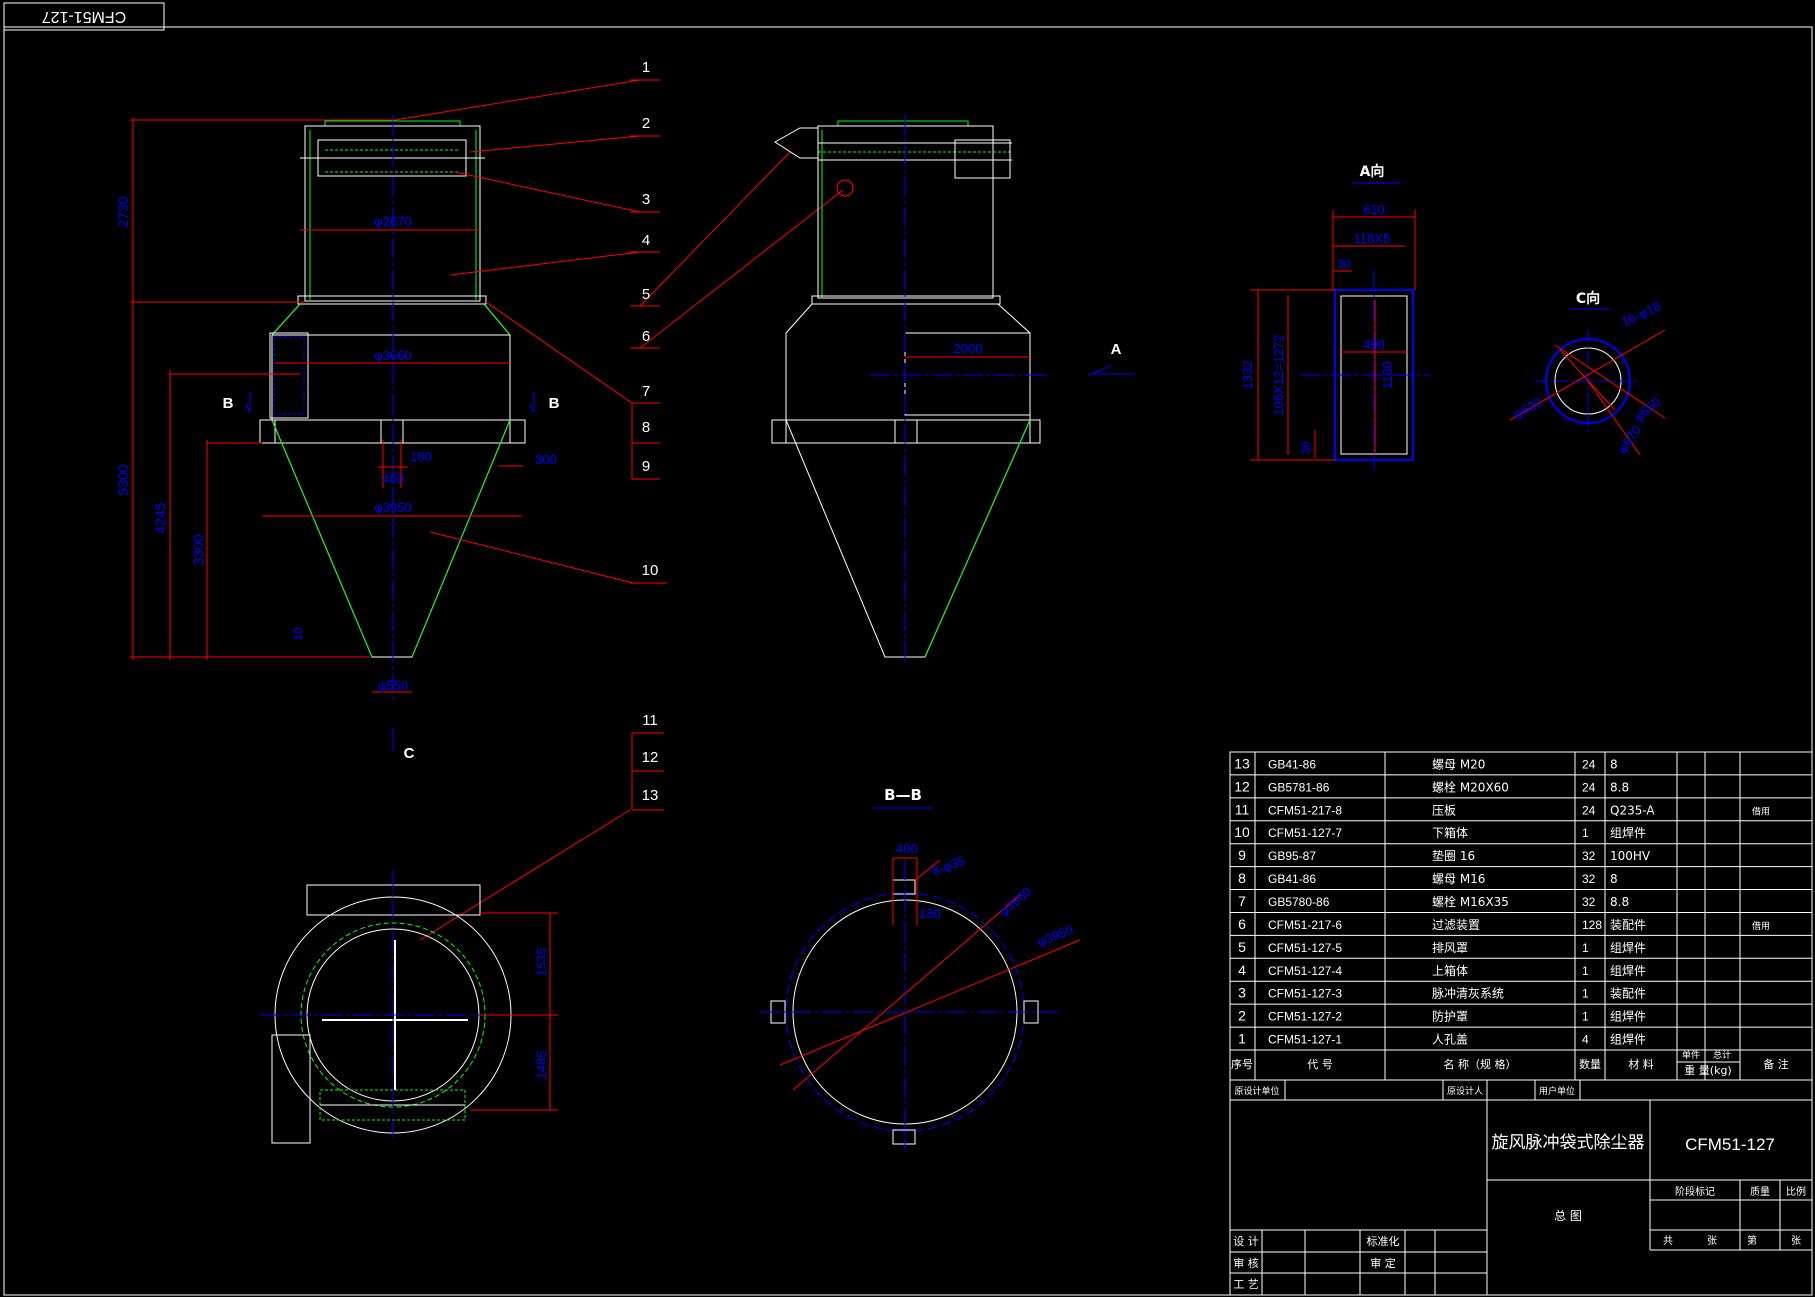  What do you see at coordinates (1641, 1064) in the screenshot?
I see `bom-header-mat: 材 料` at bounding box center [1641, 1064].